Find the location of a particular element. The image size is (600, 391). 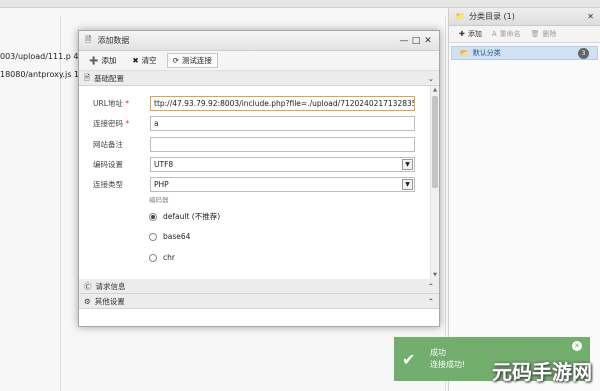

clear-button: ✖ 清空 is located at coordinates (144, 60).